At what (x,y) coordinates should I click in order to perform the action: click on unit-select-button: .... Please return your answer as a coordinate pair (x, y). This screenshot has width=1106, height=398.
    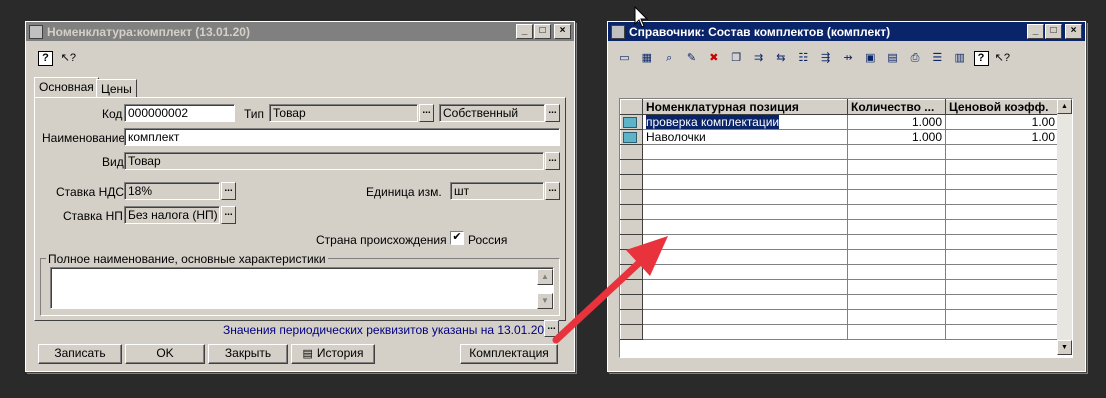
    Looking at the image, I should click on (552, 191).